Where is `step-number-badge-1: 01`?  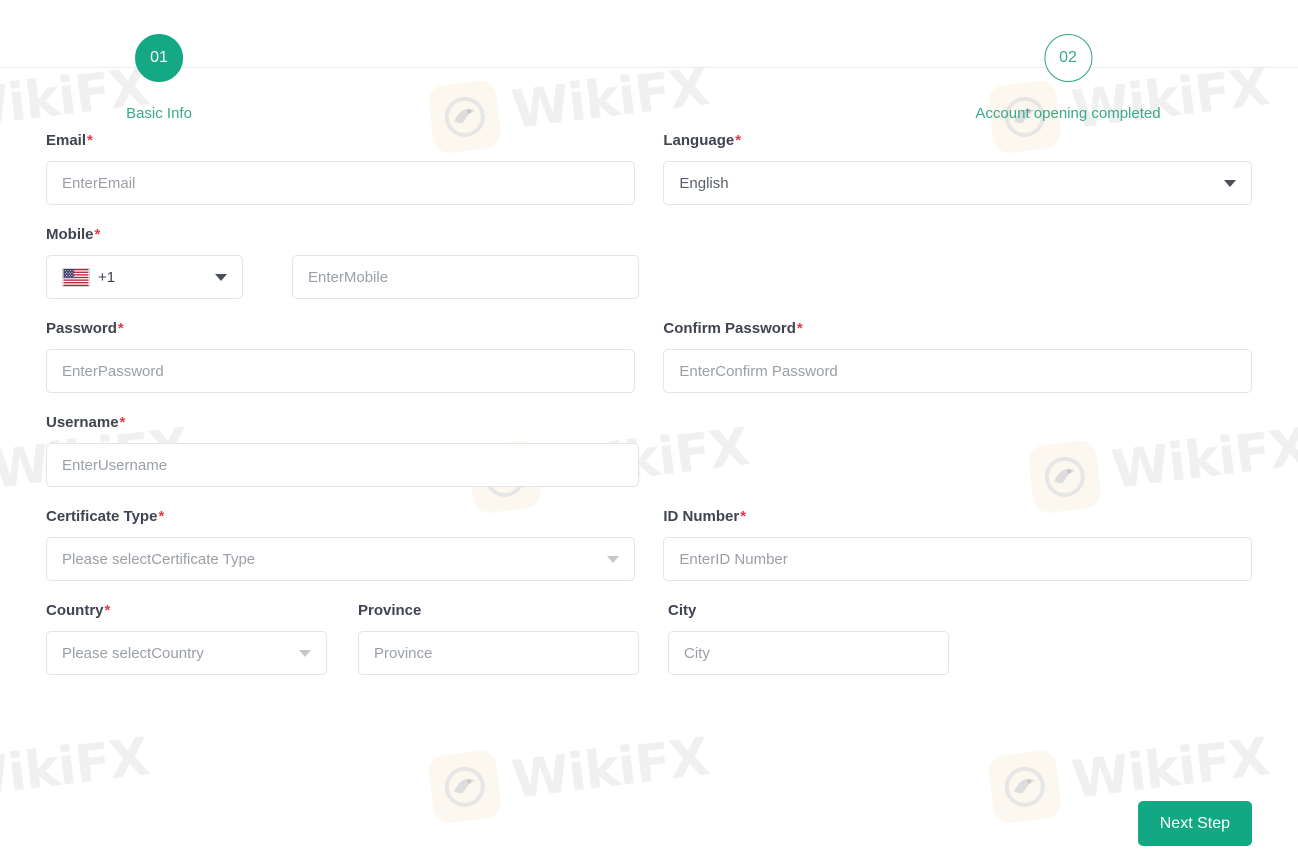 step-number-badge-1: 01 is located at coordinates (159, 58).